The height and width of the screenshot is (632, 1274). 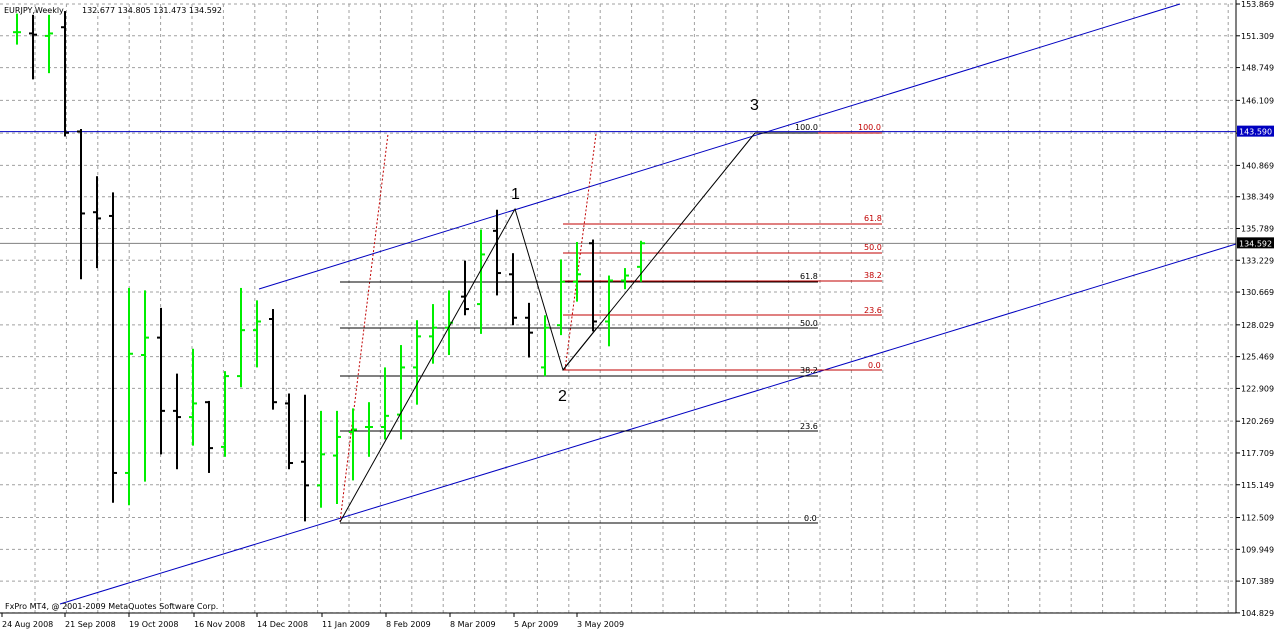 What do you see at coordinates (1257, 518) in the screenshot?
I see `y-tick-label: 112.509` at bounding box center [1257, 518].